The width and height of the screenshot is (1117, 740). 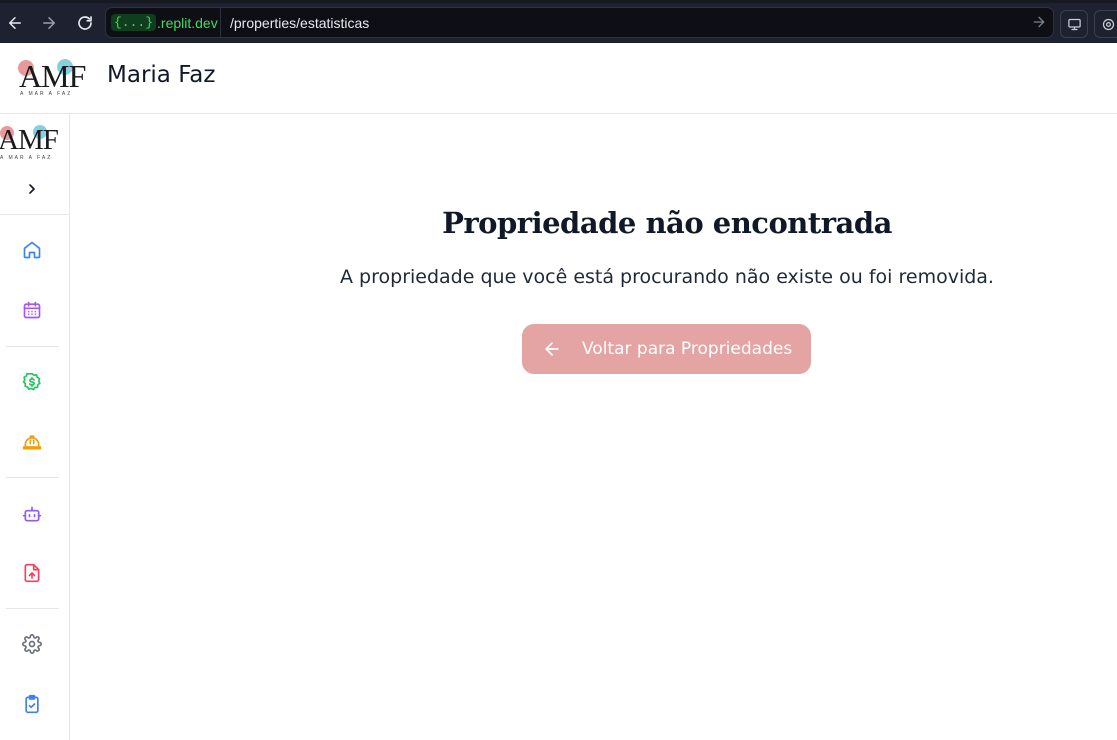 I want to click on sidebar-item-upload, so click(x=32, y=573).